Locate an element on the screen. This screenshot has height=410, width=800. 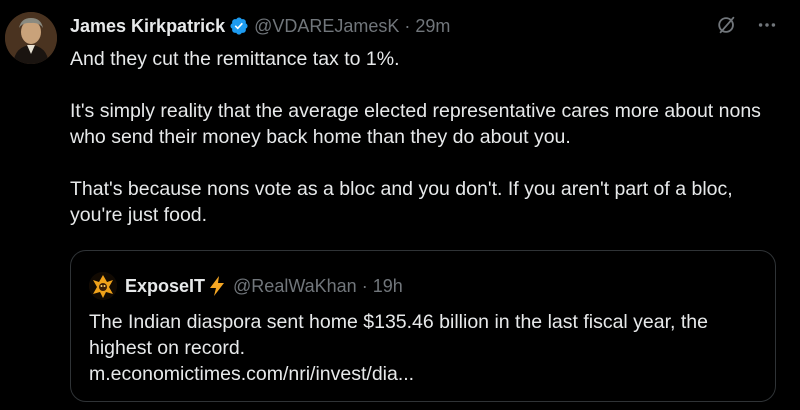
author-display-name: James Kirkpatrick is located at coordinates (147, 26).